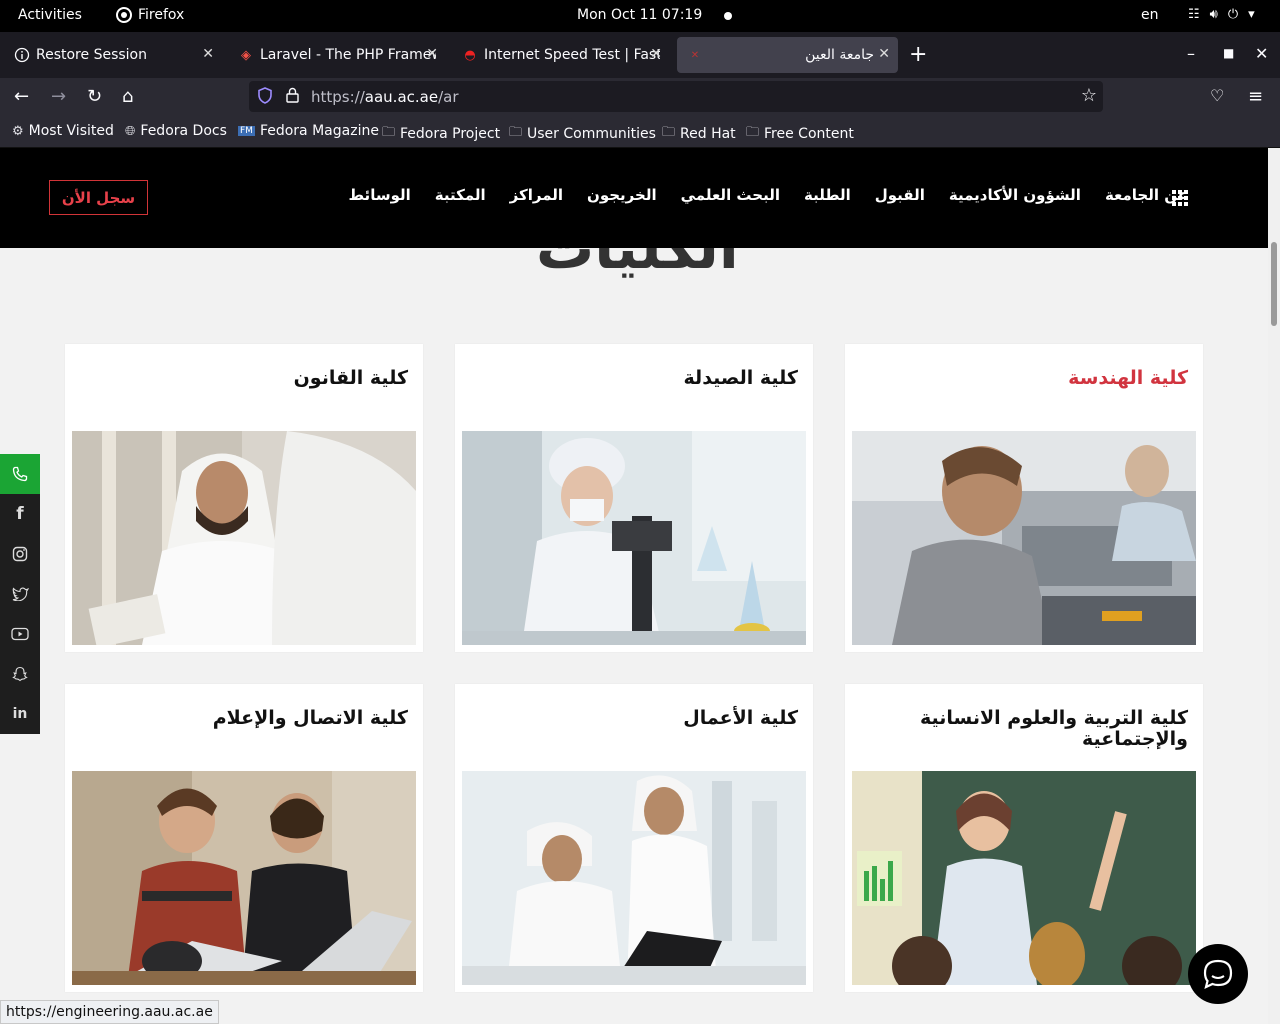 This screenshot has width=1280, height=1024. Describe the element at coordinates (94, 96) in the screenshot. I see `reload-button: ↻` at that location.